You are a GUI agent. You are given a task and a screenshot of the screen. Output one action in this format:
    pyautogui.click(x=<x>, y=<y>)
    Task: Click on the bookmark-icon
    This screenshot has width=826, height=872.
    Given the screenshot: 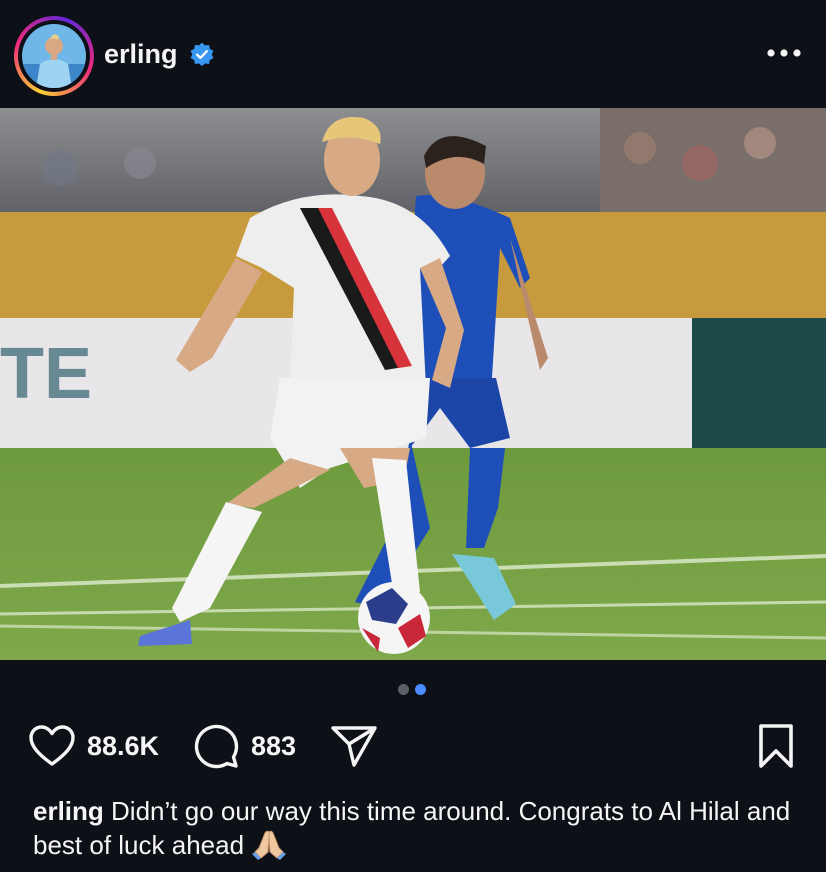 What is the action you would take?
    pyautogui.click(x=776, y=746)
    